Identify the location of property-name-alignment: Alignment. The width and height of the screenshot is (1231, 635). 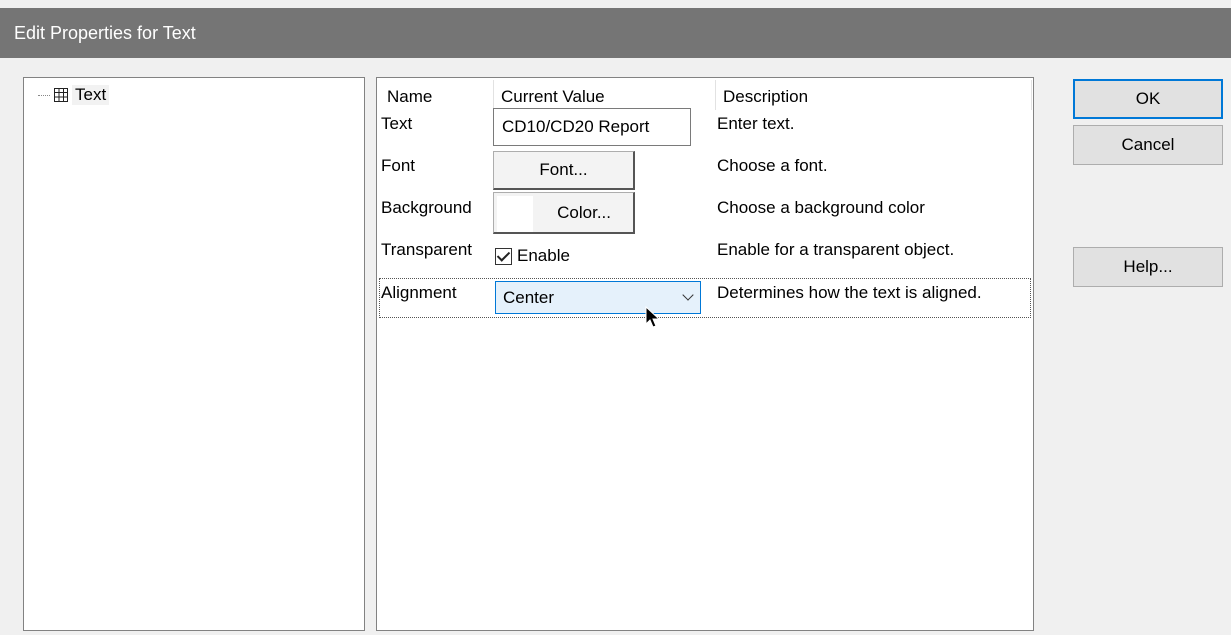
(419, 292).